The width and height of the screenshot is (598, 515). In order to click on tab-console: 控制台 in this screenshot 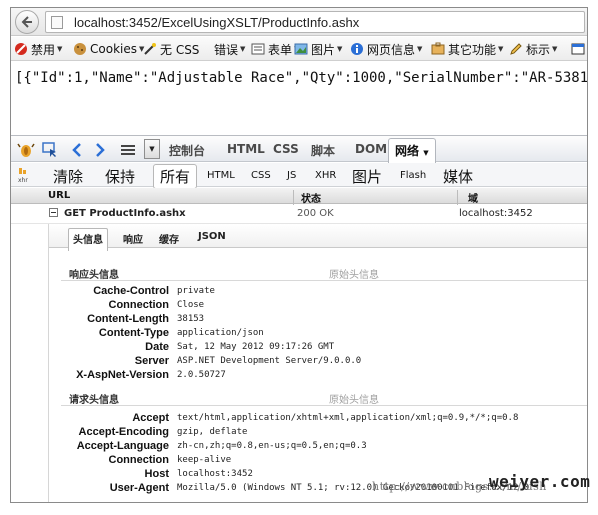, I will do `click(187, 150)`.